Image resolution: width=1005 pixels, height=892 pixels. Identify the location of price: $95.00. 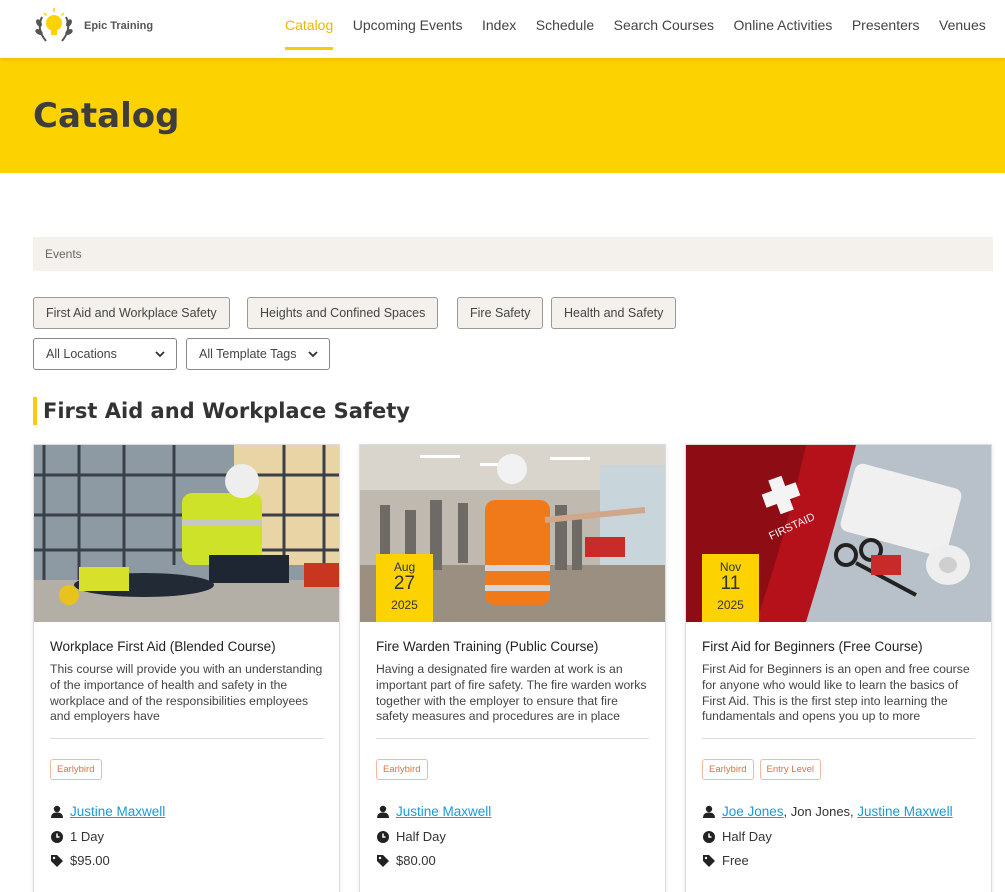
(80, 860).